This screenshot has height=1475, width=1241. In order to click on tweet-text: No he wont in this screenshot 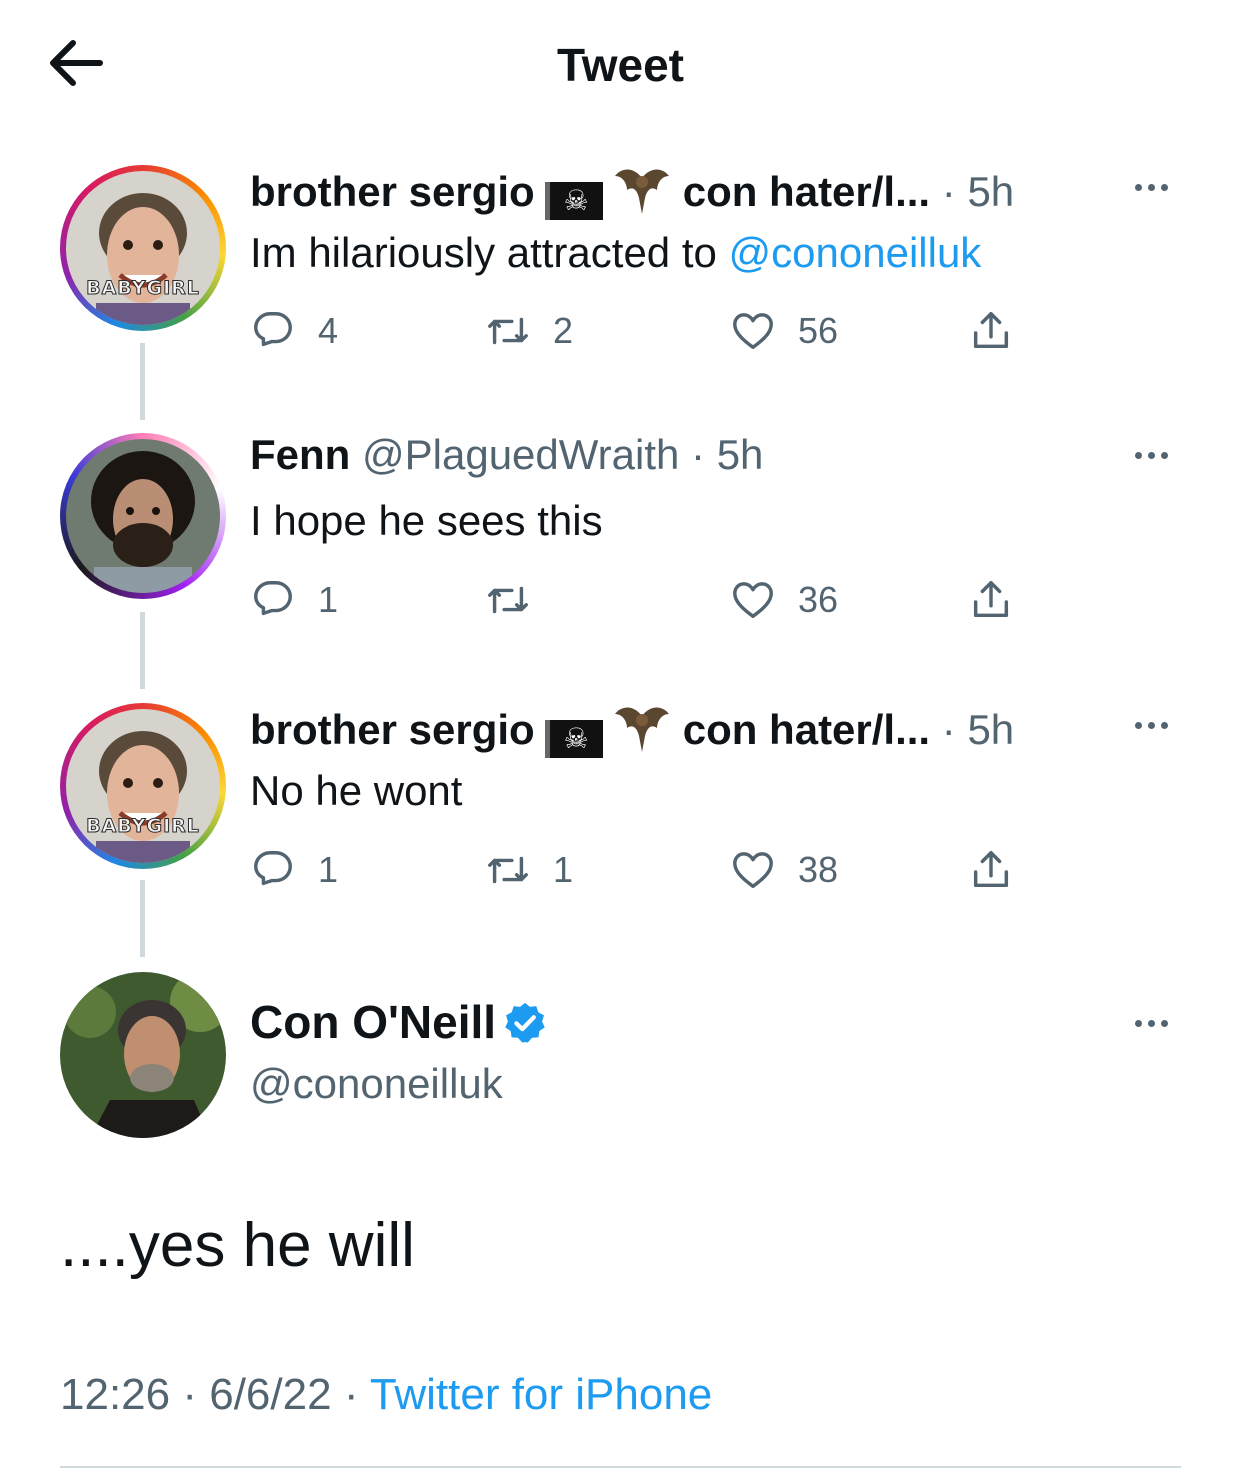, I will do `click(356, 790)`.